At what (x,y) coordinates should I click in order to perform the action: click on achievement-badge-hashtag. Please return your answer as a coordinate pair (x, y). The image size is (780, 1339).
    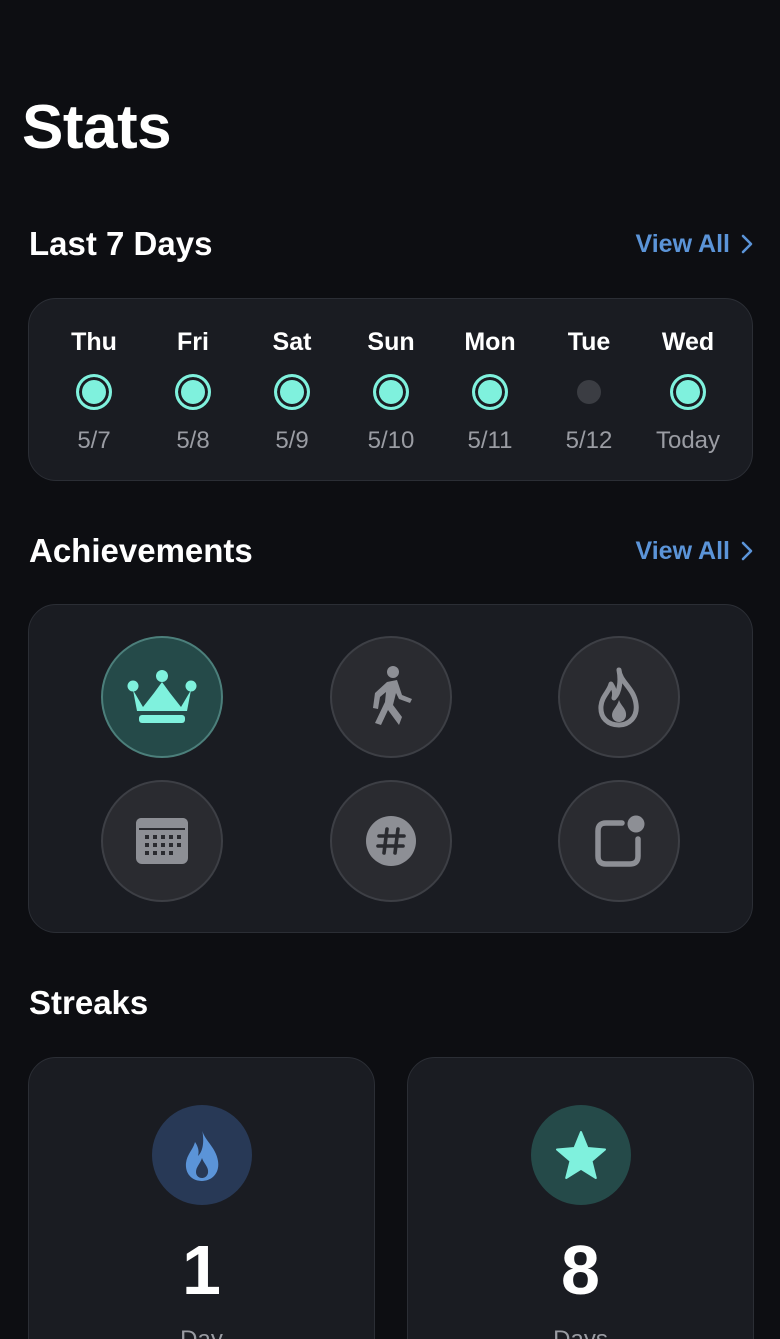
    Looking at the image, I should click on (391, 841).